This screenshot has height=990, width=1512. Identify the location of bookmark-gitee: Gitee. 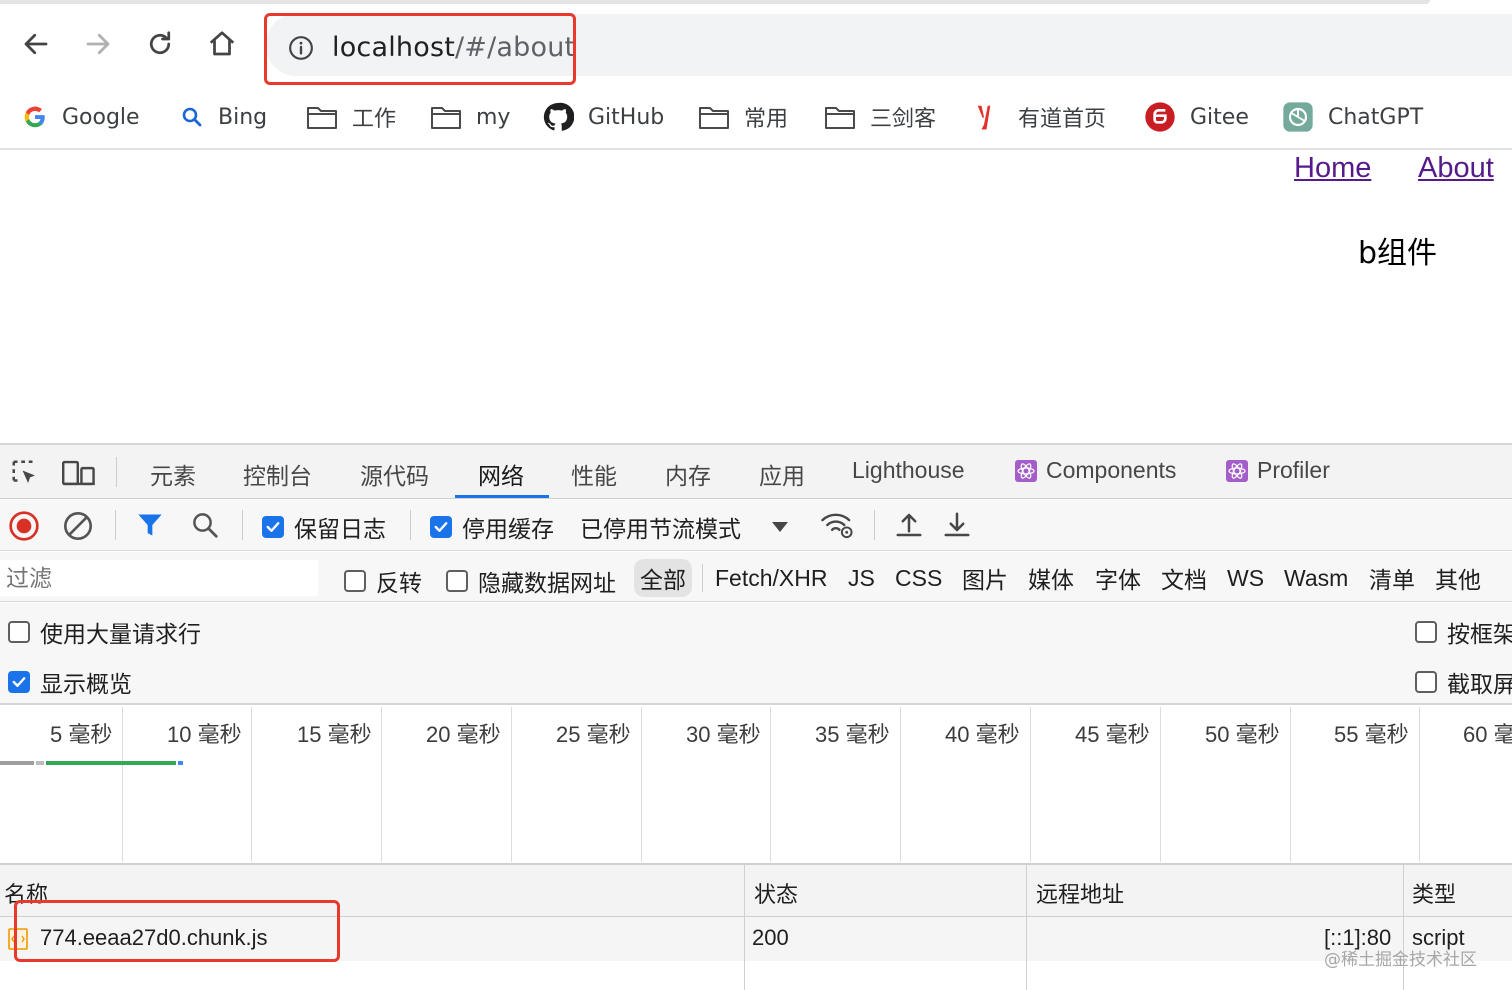
(1196, 117).